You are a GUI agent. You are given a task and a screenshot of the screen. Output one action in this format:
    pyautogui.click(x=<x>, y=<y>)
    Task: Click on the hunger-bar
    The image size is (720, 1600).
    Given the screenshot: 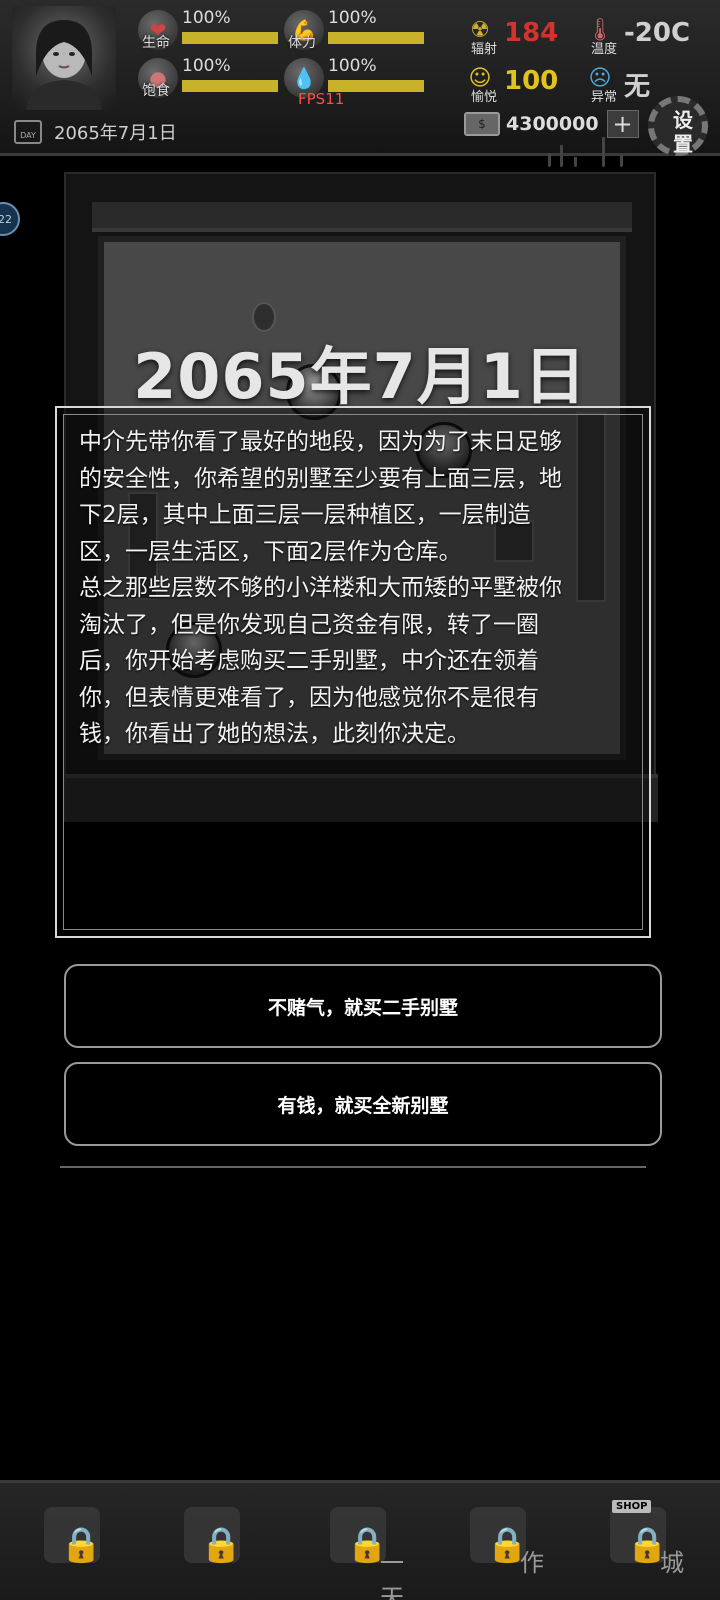 What is the action you would take?
    pyautogui.click(x=230, y=86)
    